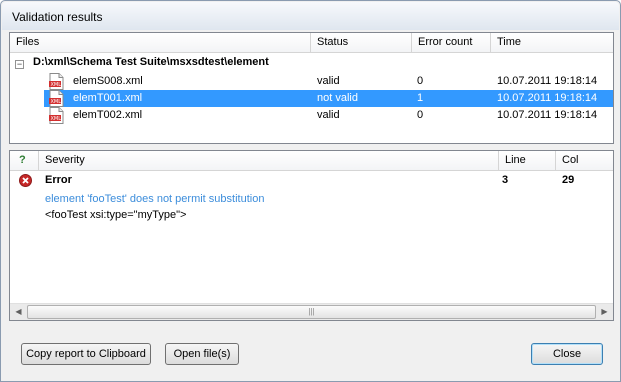 The width and height of the screenshot is (621, 382). I want to click on close-button: Close, so click(567, 354).